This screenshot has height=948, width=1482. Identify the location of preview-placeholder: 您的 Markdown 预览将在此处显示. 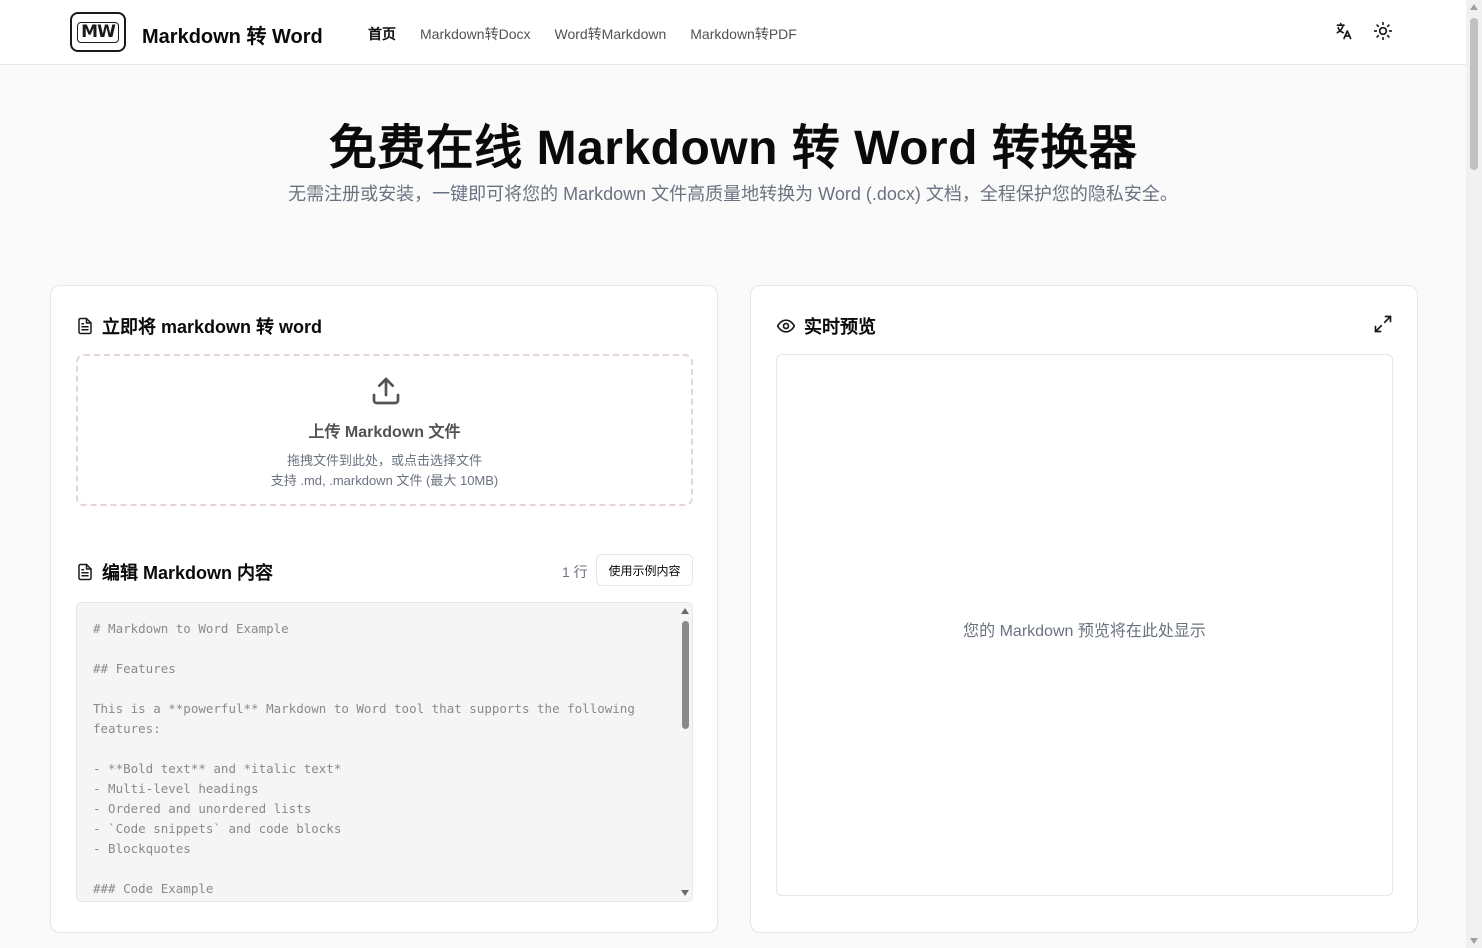
(1084, 631).